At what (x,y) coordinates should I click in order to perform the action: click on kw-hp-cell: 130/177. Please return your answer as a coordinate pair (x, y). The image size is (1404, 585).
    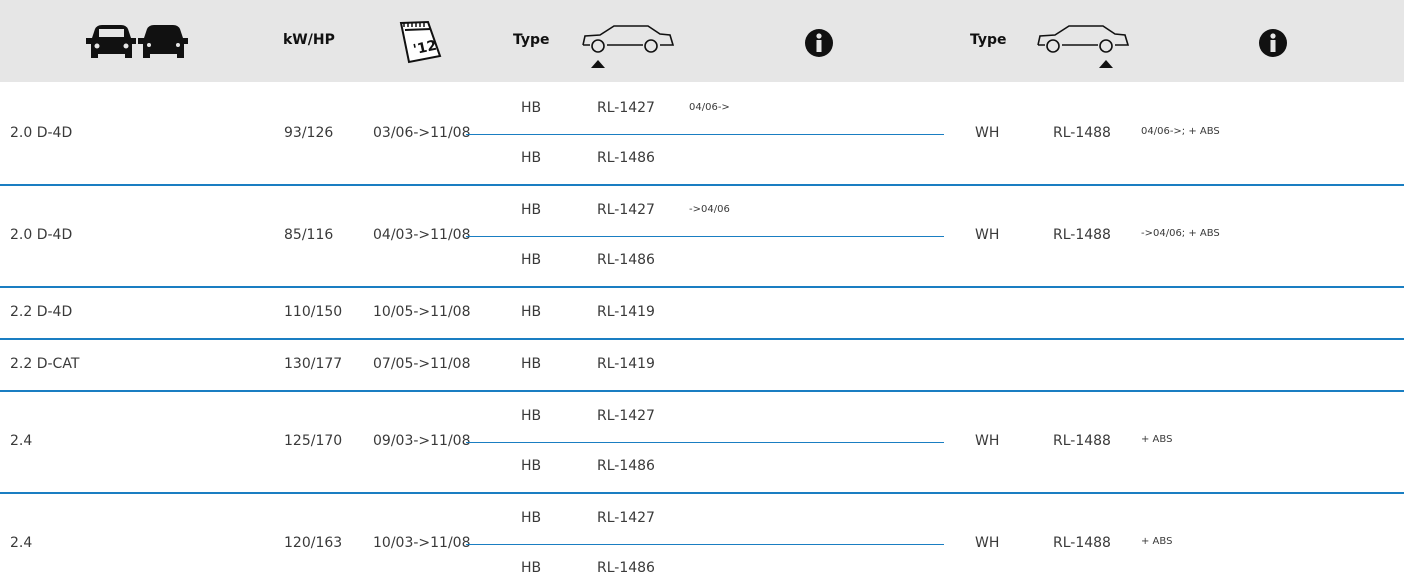
    Looking at the image, I should click on (313, 364).